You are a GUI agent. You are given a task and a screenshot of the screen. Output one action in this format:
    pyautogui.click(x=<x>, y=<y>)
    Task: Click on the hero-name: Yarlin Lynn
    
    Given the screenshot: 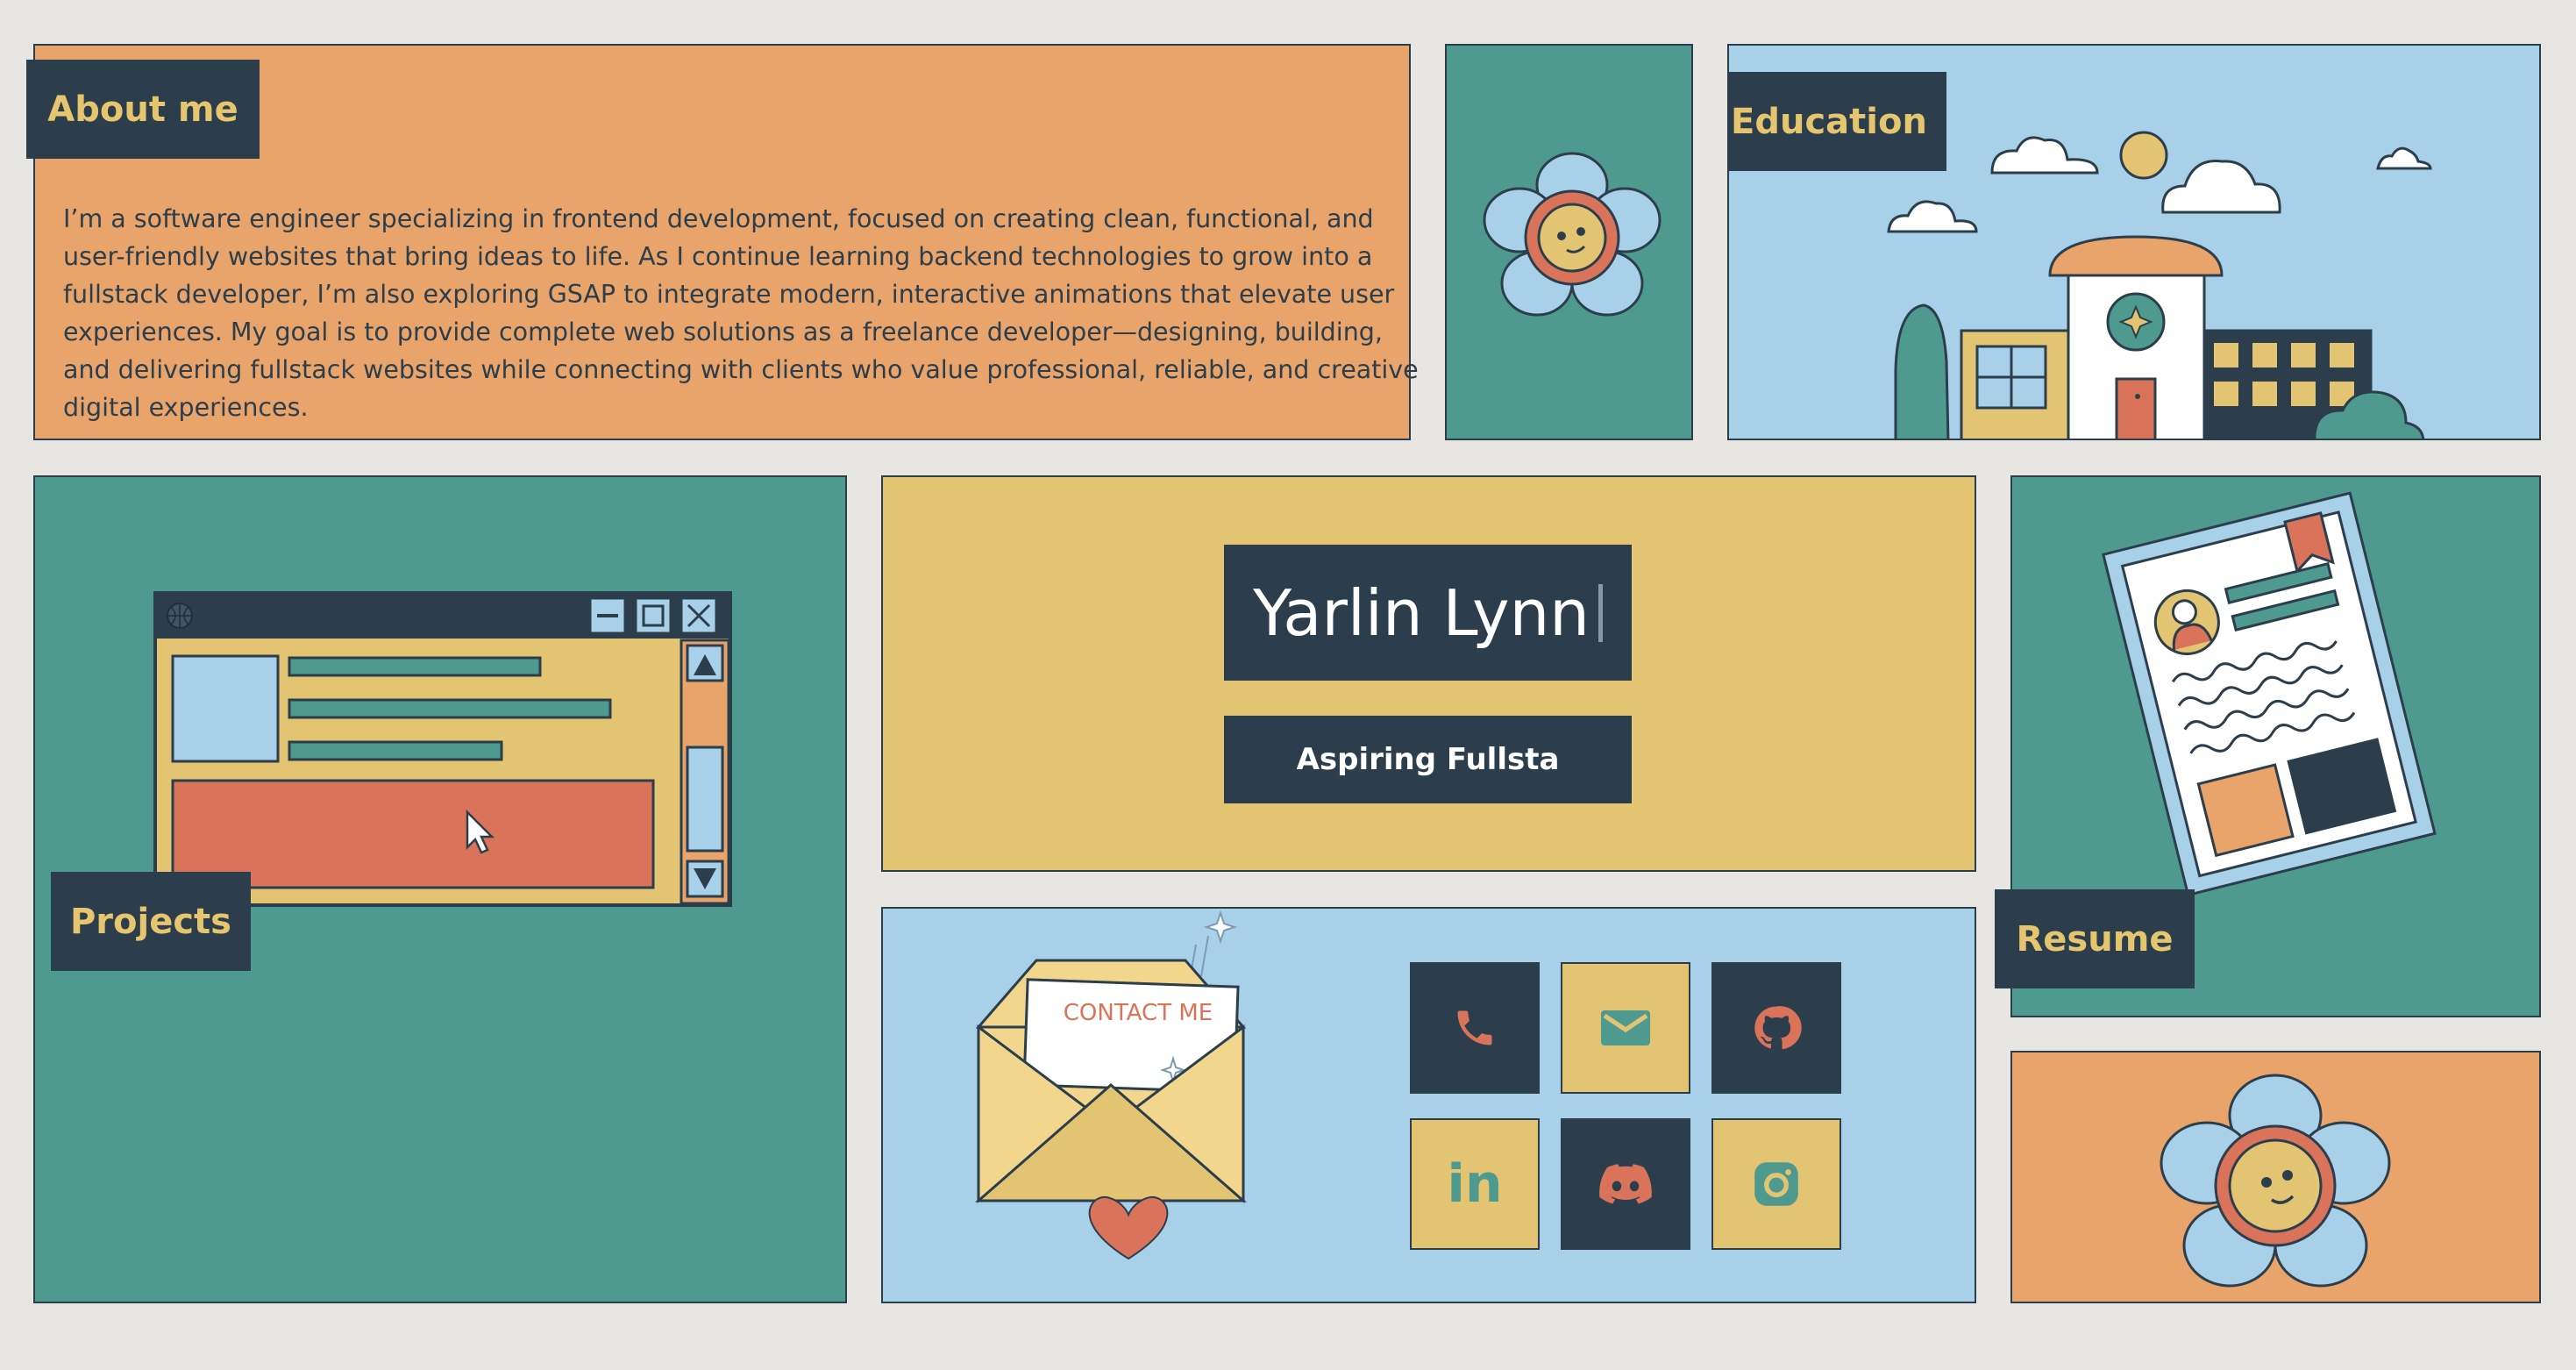 What is the action you would take?
    pyautogui.click(x=1421, y=613)
    